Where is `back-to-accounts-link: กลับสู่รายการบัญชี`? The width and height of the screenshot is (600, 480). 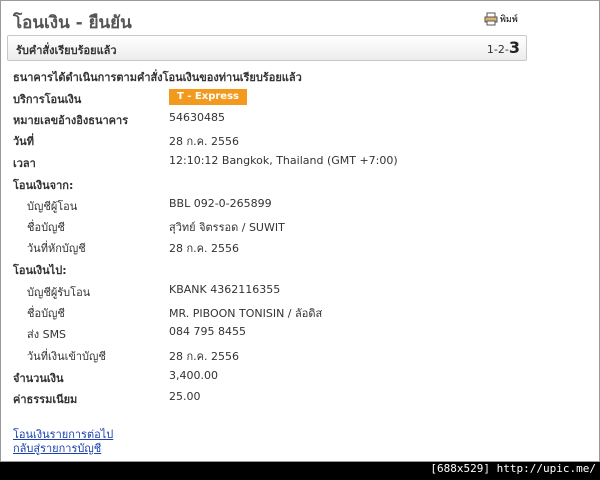 back-to-accounts-link: กลับสู่รายการบัญชี is located at coordinates (57, 448).